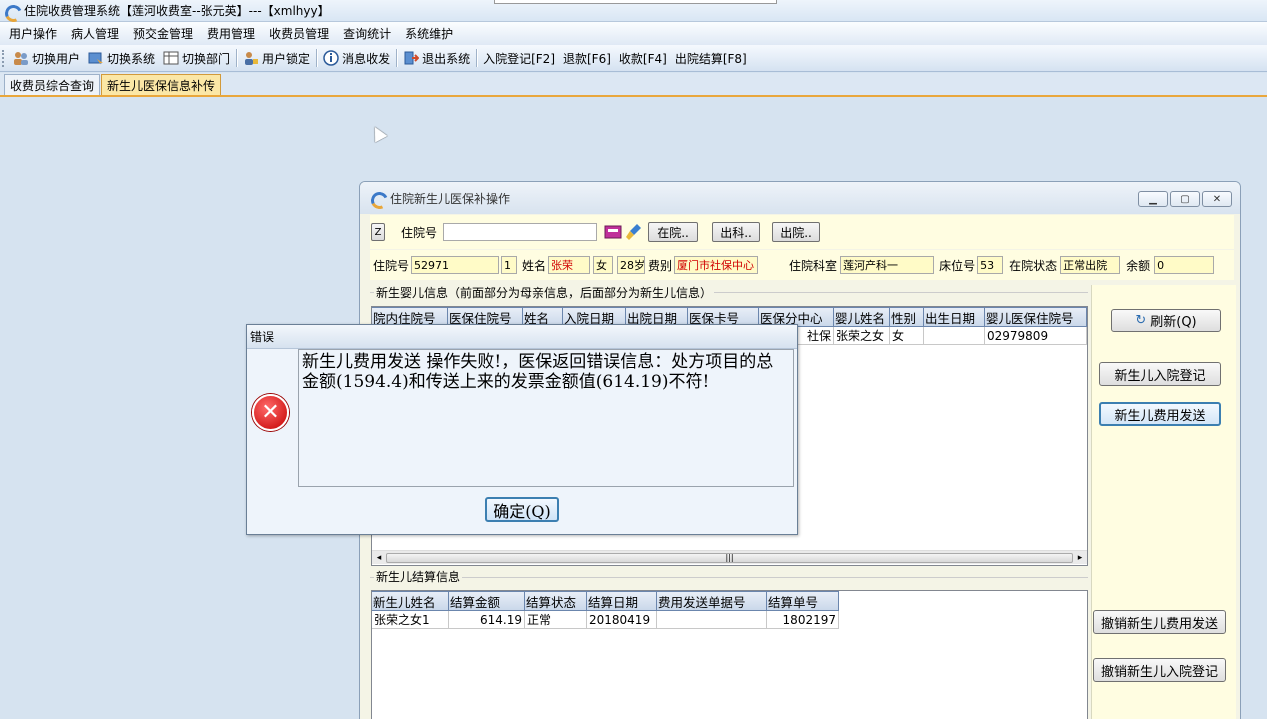  I want to click on col-header: 婴儿医保住院号, so click(1036, 317).